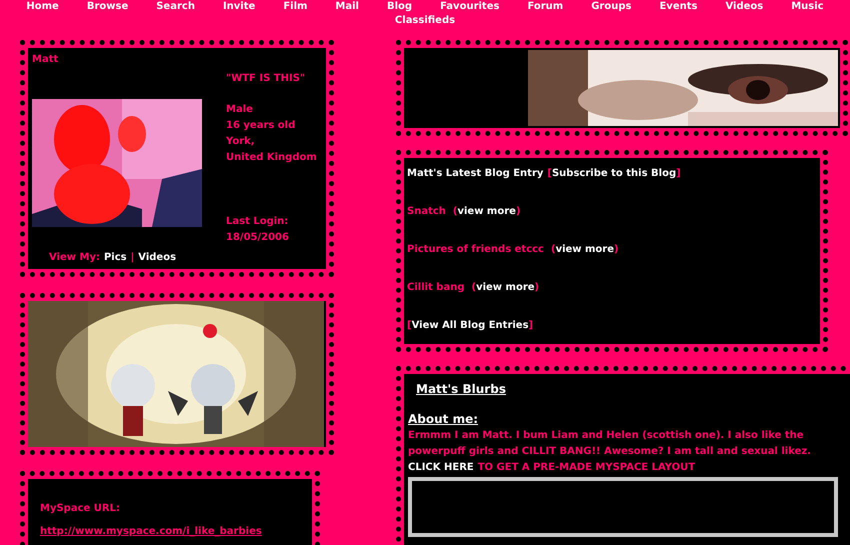 This screenshot has width=850, height=545. I want to click on nav-link: Home, so click(42, 7).